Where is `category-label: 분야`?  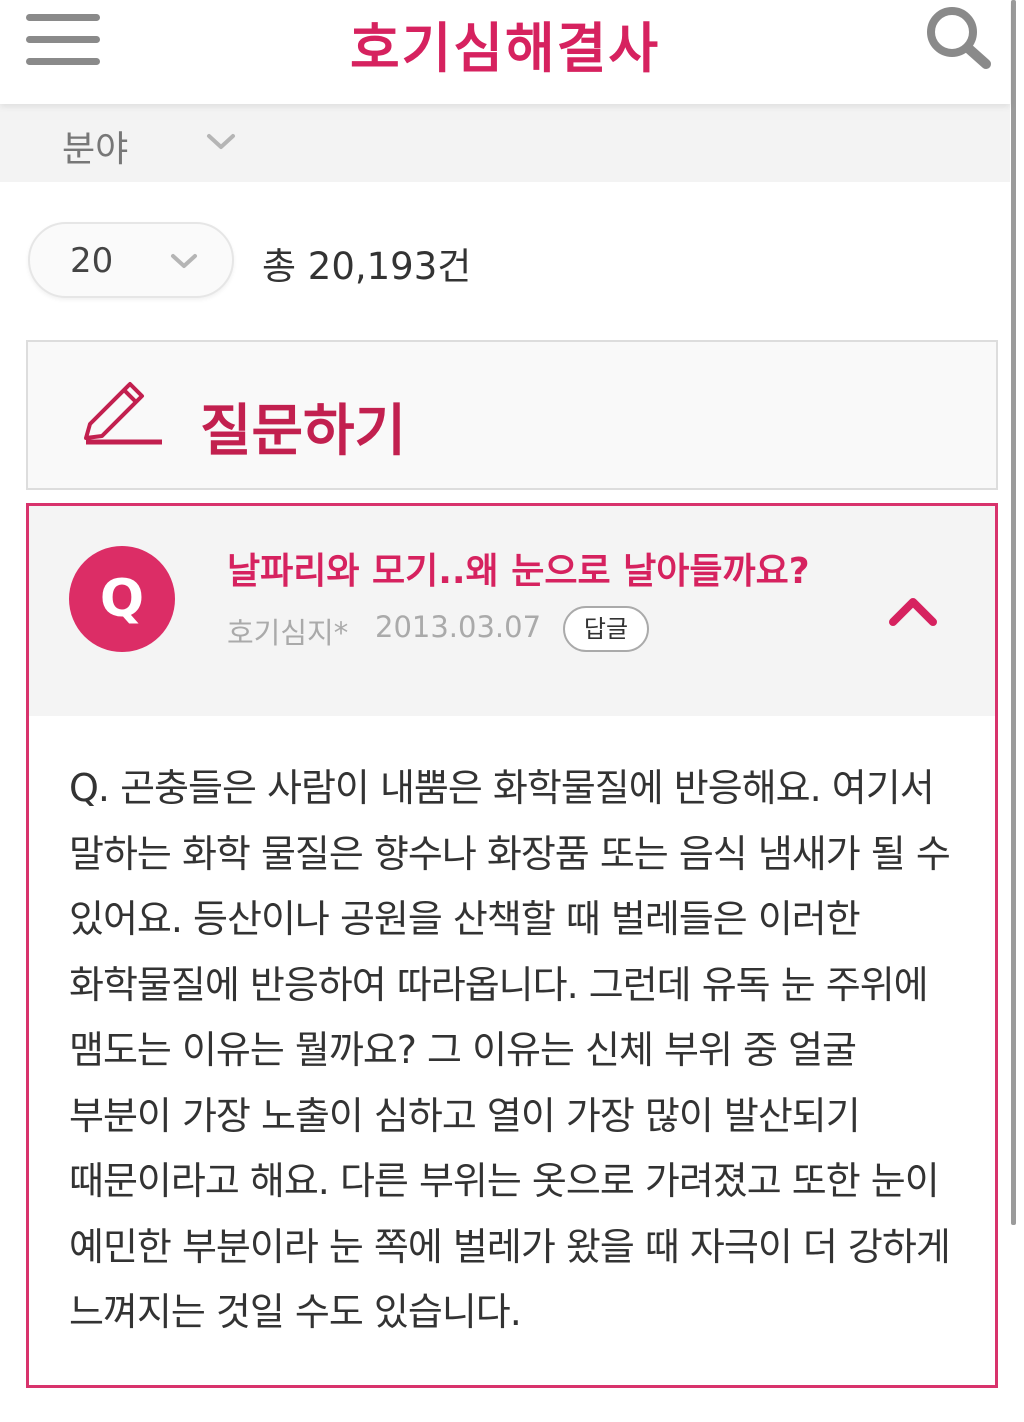
category-label: 분야 is located at coordinates (95, 149).